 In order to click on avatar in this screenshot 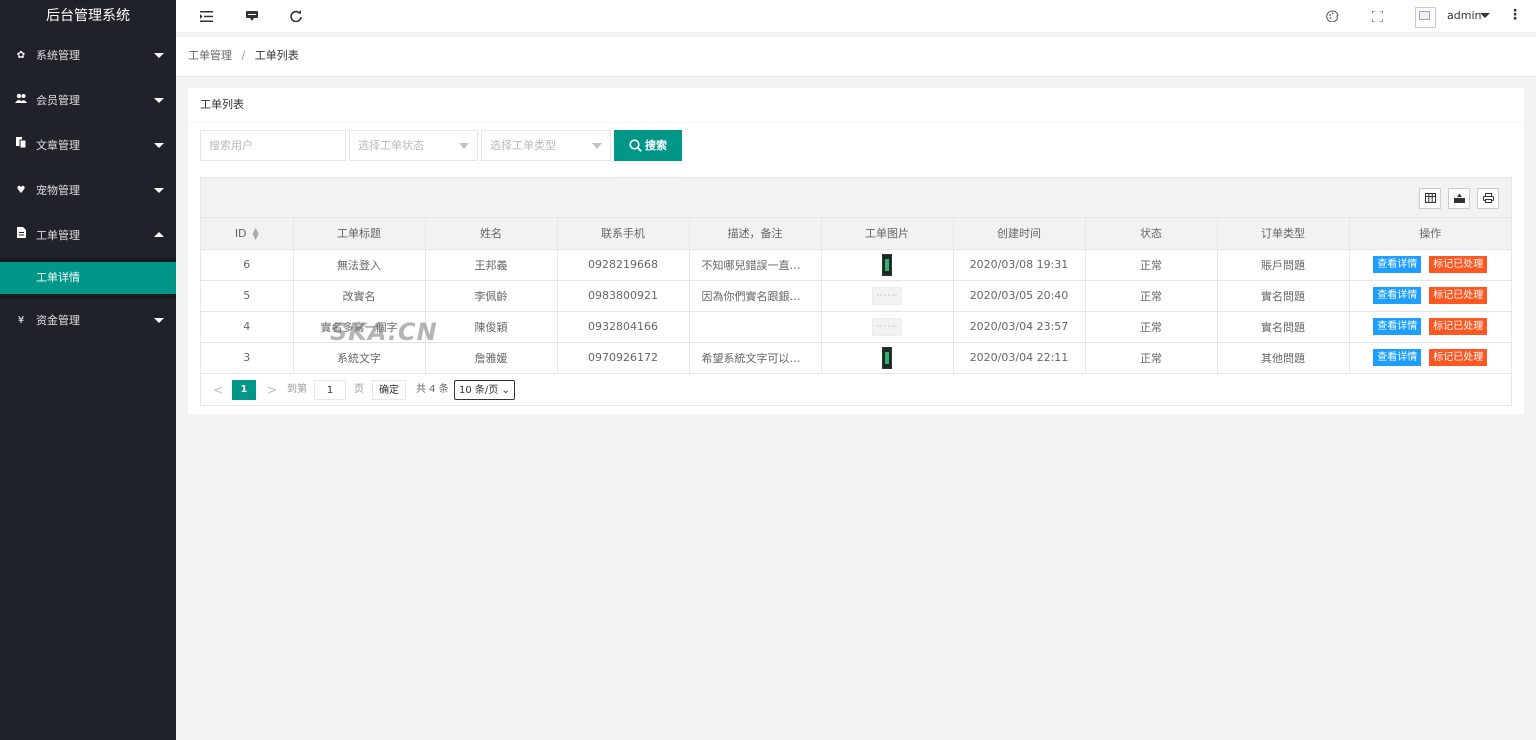, I will do `click(1425, 17)`.